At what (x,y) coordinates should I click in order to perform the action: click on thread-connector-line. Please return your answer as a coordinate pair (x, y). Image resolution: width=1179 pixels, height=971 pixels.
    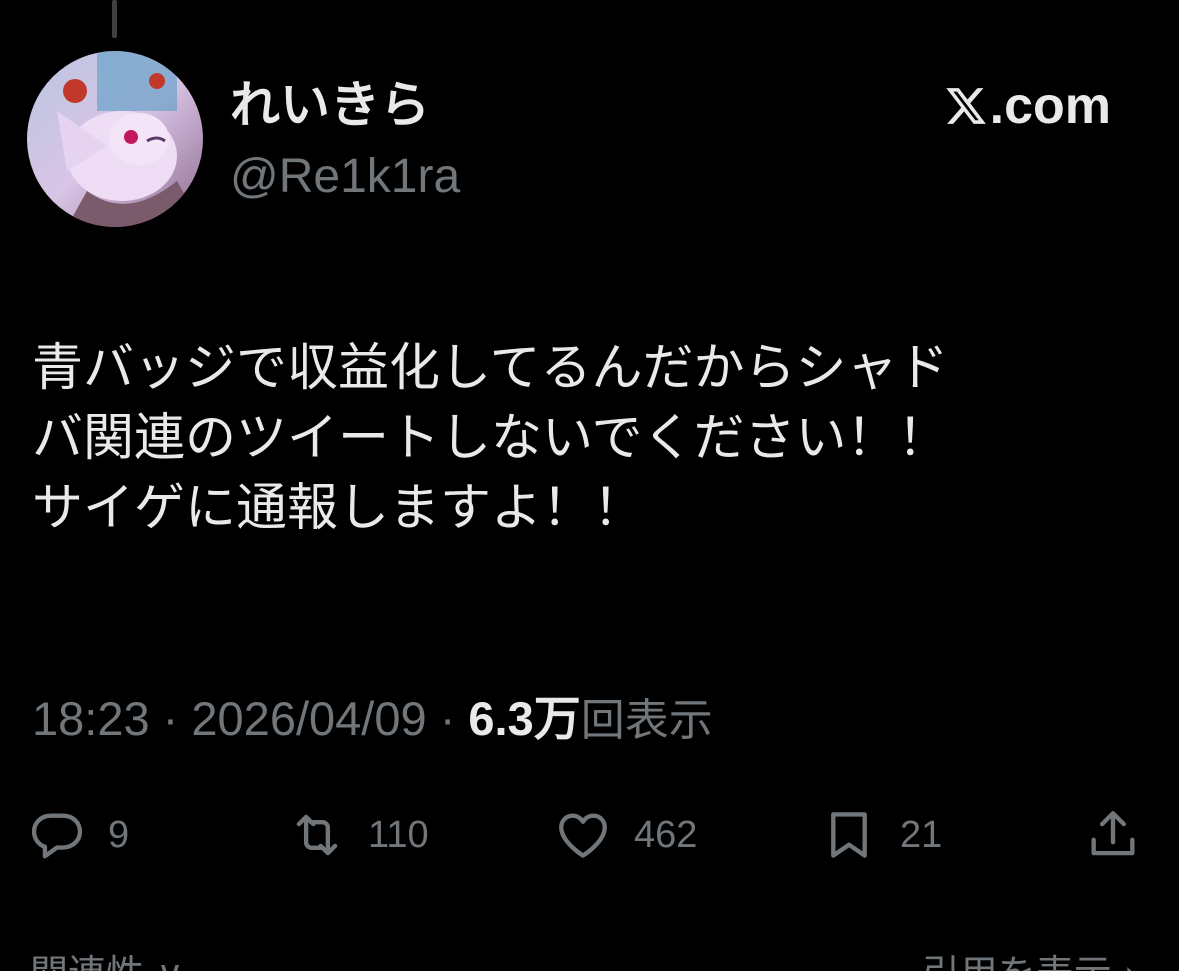
    Looking at the image, I should click on (114, 19).